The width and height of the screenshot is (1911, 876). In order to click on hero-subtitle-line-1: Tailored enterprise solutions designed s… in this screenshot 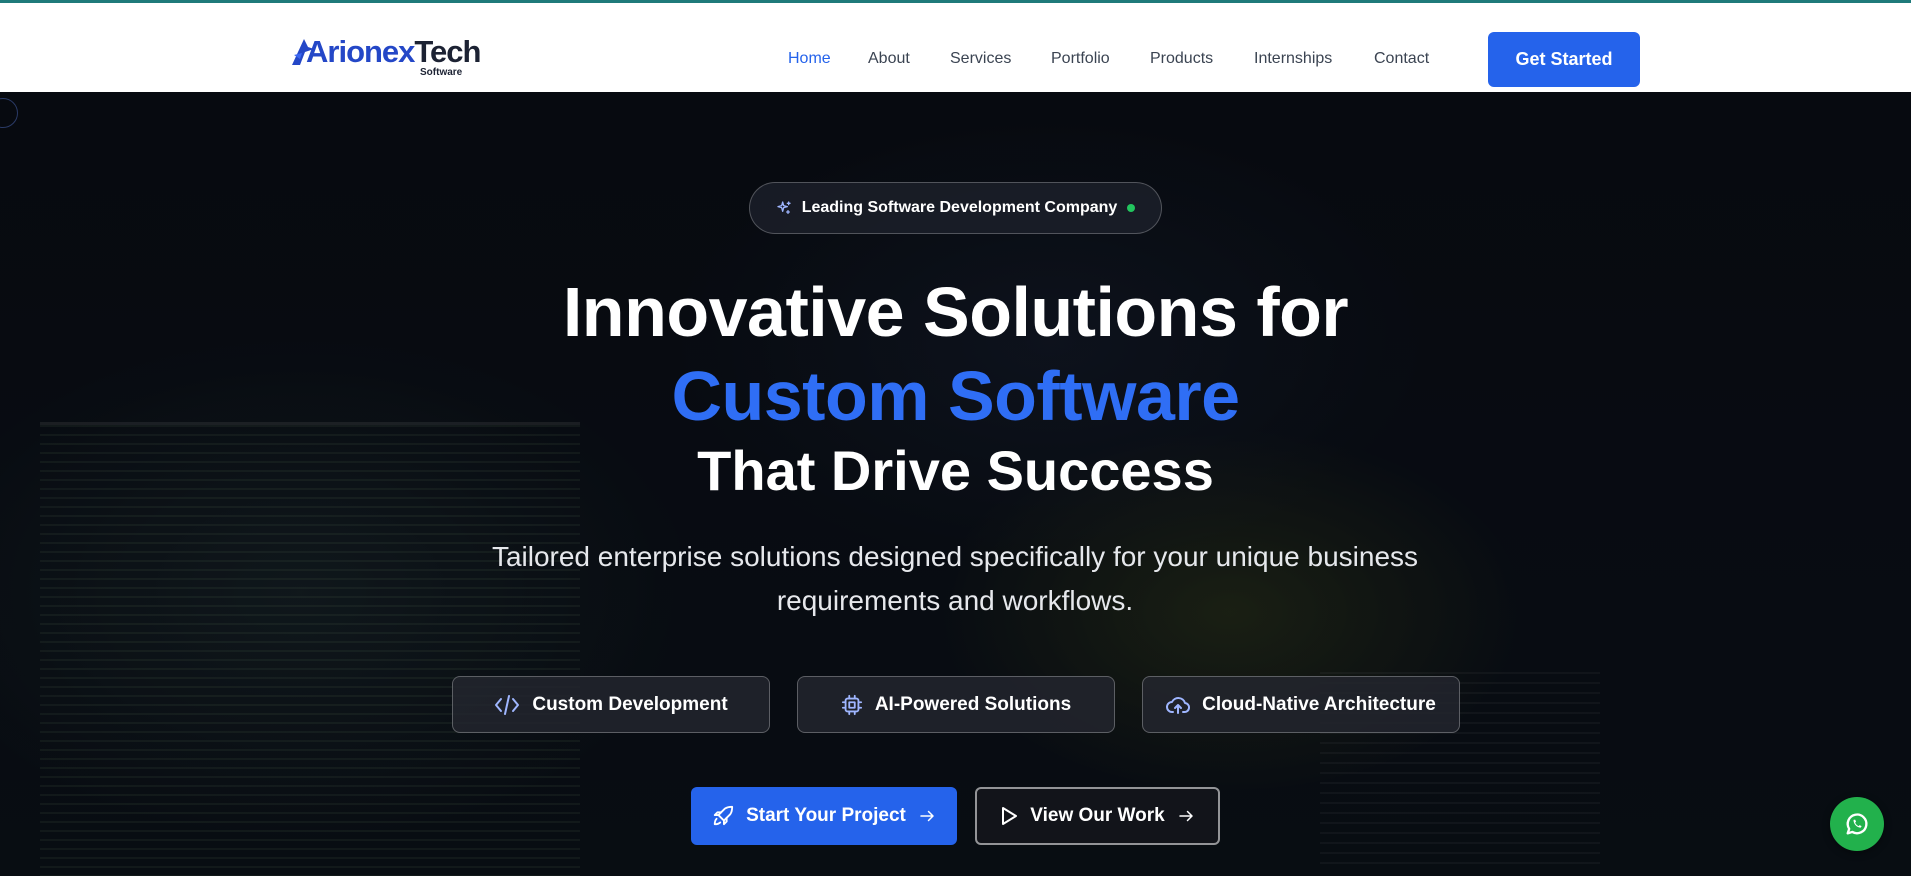, I will do `click(955, 556)`.